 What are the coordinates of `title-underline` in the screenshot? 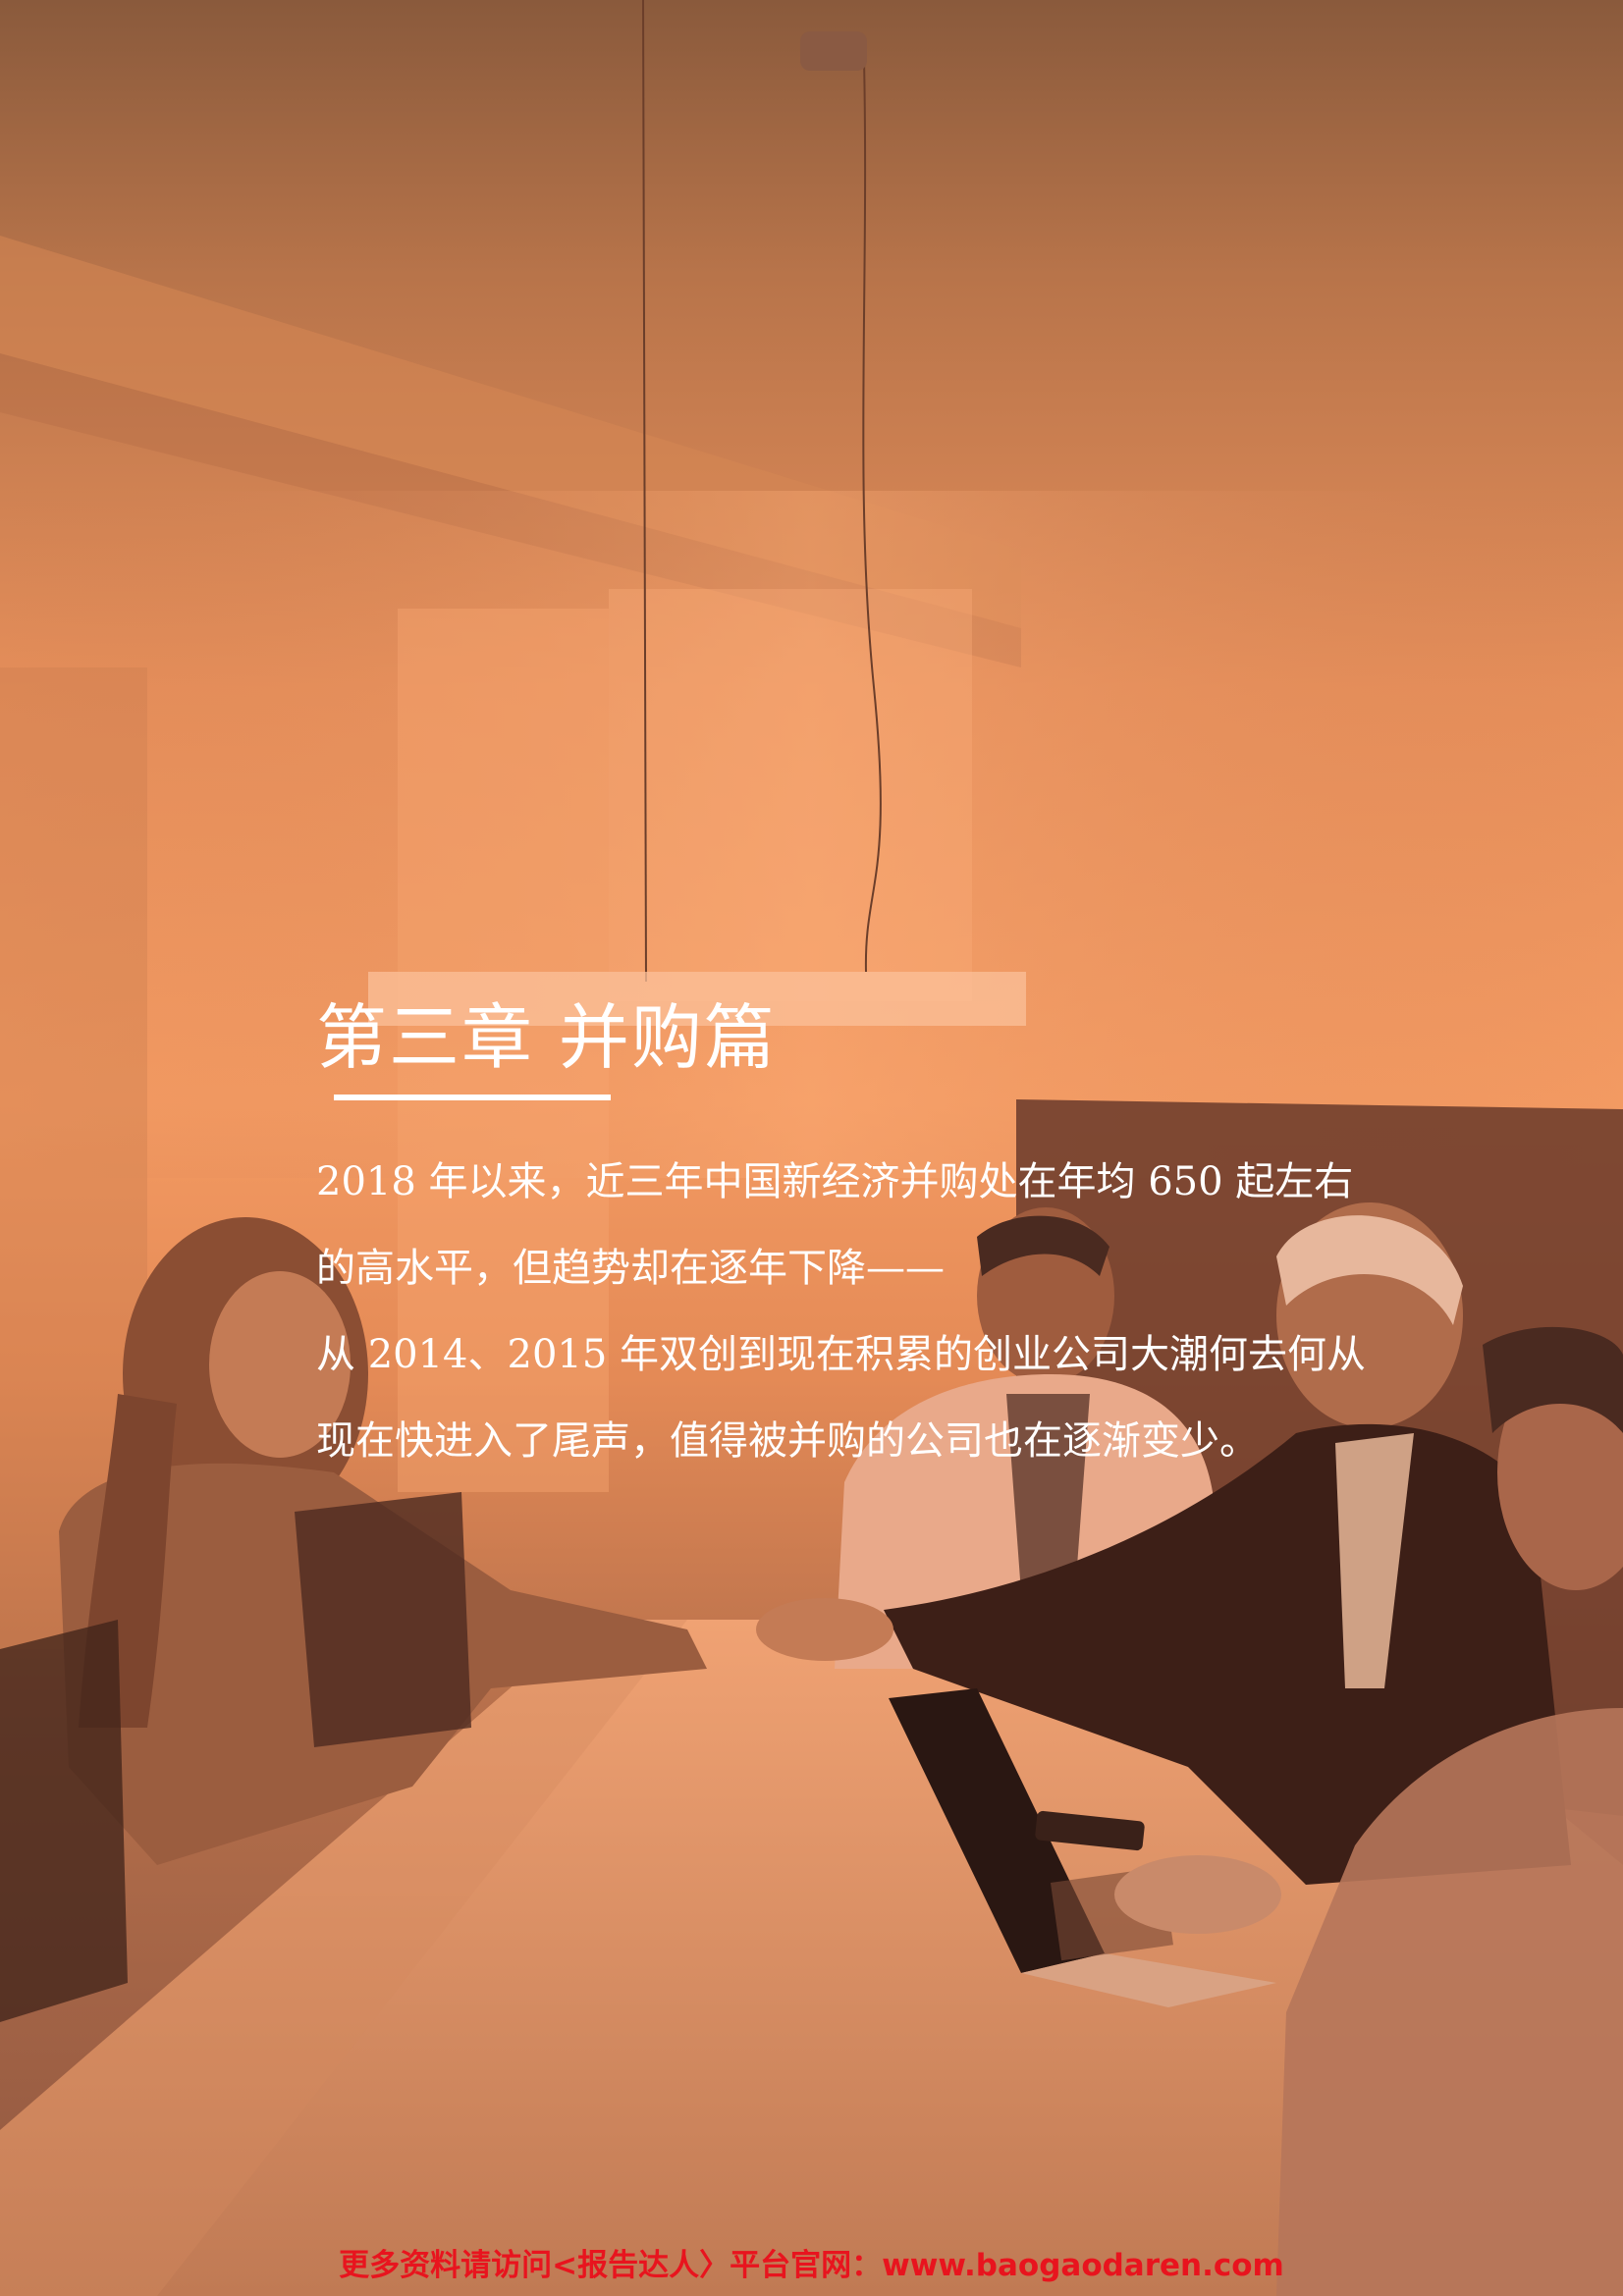 It's located at (472, 1097).